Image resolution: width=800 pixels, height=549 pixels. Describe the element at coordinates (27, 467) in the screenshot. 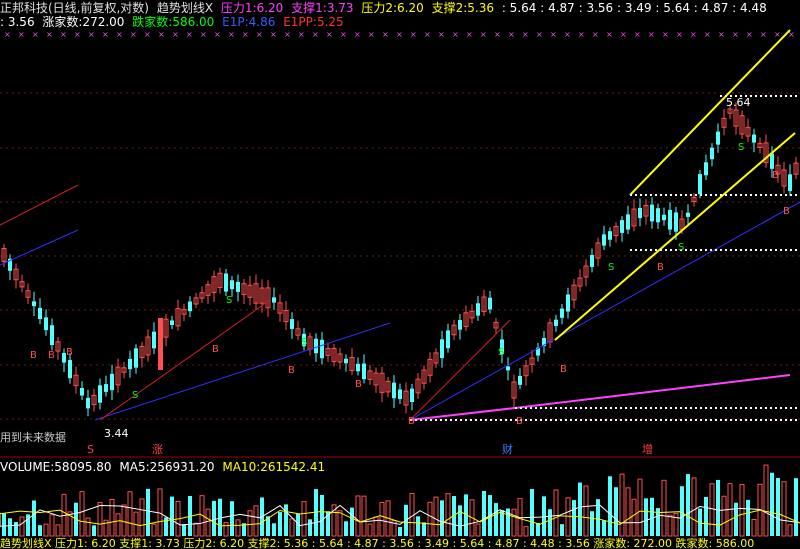

I see `volume-label: VOLUME:` at that location.